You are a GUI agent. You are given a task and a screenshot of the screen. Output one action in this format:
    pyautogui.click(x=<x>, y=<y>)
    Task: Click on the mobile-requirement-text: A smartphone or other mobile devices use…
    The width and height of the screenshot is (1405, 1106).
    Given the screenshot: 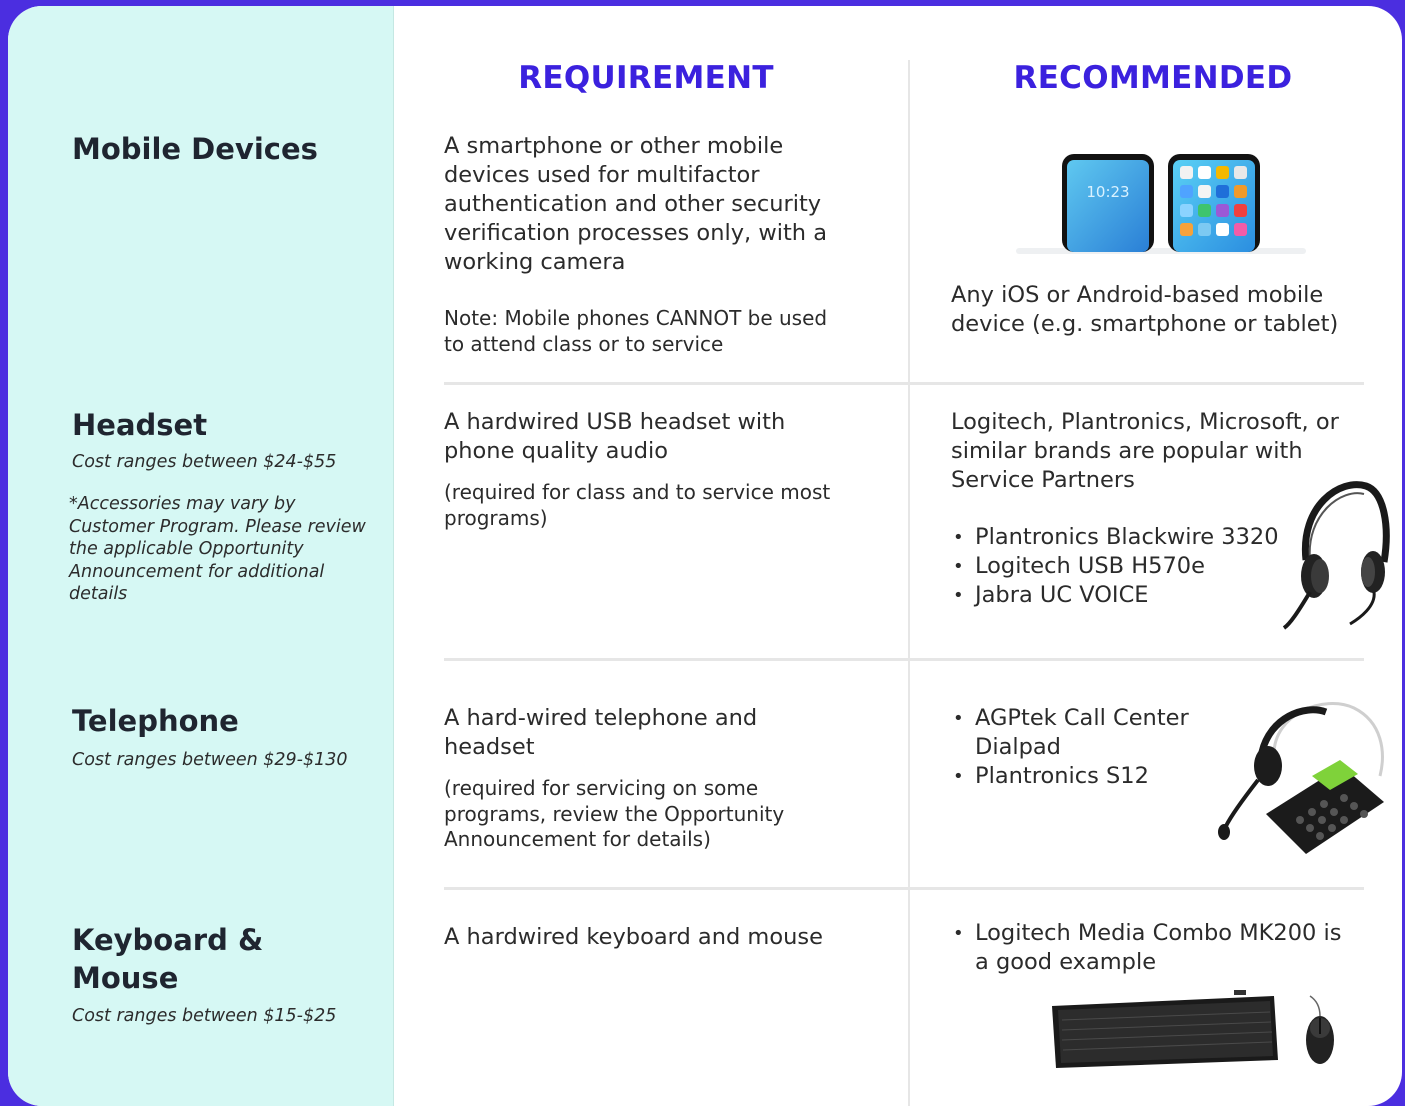 What is the action you would take?
    pyautogui.click(x=635, y=204)
    